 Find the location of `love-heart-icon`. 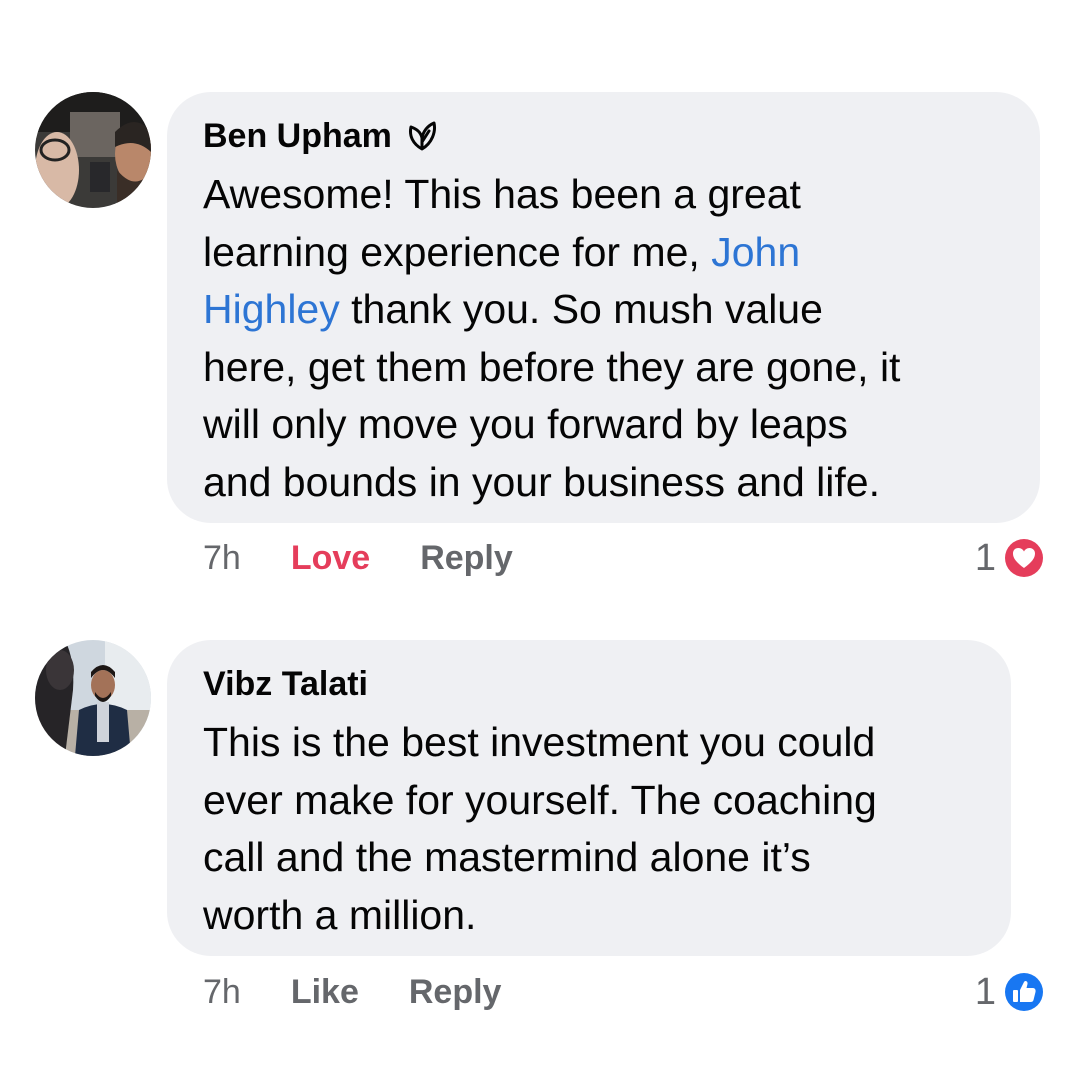

love-heart-icon is located at coordinates (1024, 558).